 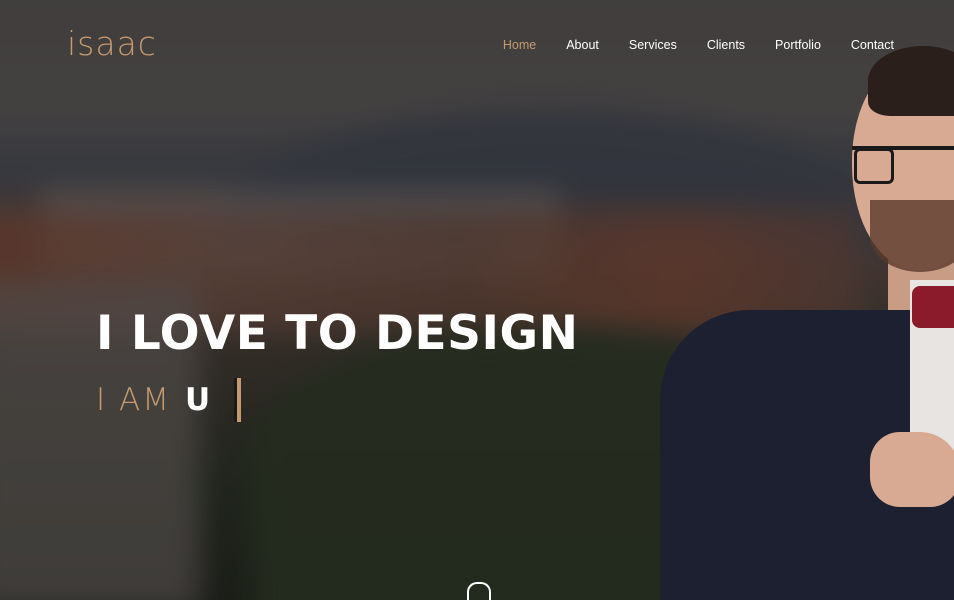 What do you see at coordinates (911, 81) in the screenshot?
I see `hair` at bounding box center [911, 81].